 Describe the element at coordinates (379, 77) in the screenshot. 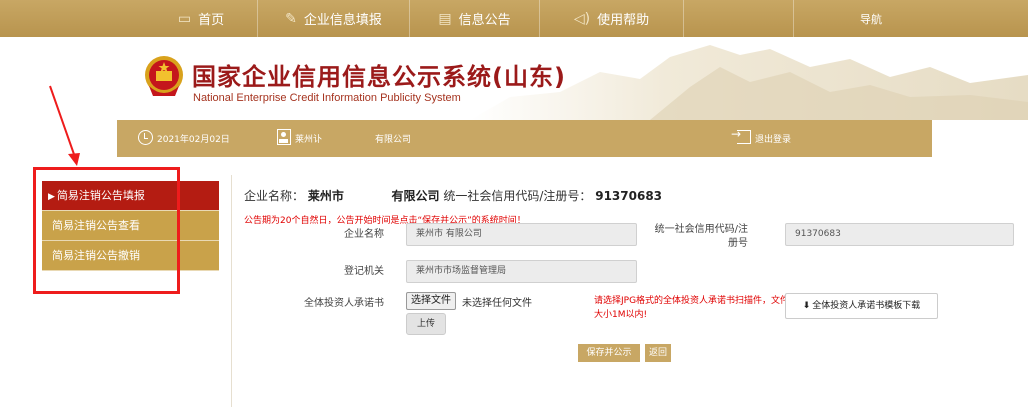

I see `system-title: 国家企业信用信息公示系统(山东)` at that location.